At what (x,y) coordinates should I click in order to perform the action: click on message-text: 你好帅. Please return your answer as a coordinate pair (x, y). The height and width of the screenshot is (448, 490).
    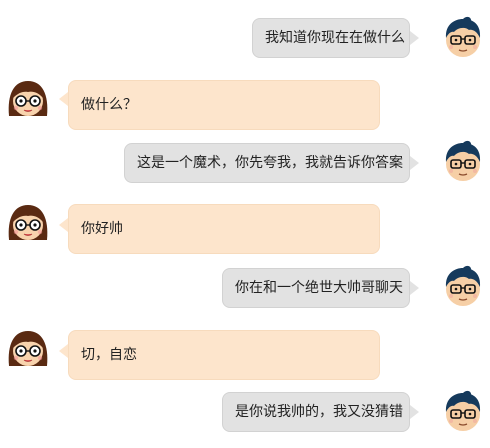
    Looking at the image, I should click on (102, 229).